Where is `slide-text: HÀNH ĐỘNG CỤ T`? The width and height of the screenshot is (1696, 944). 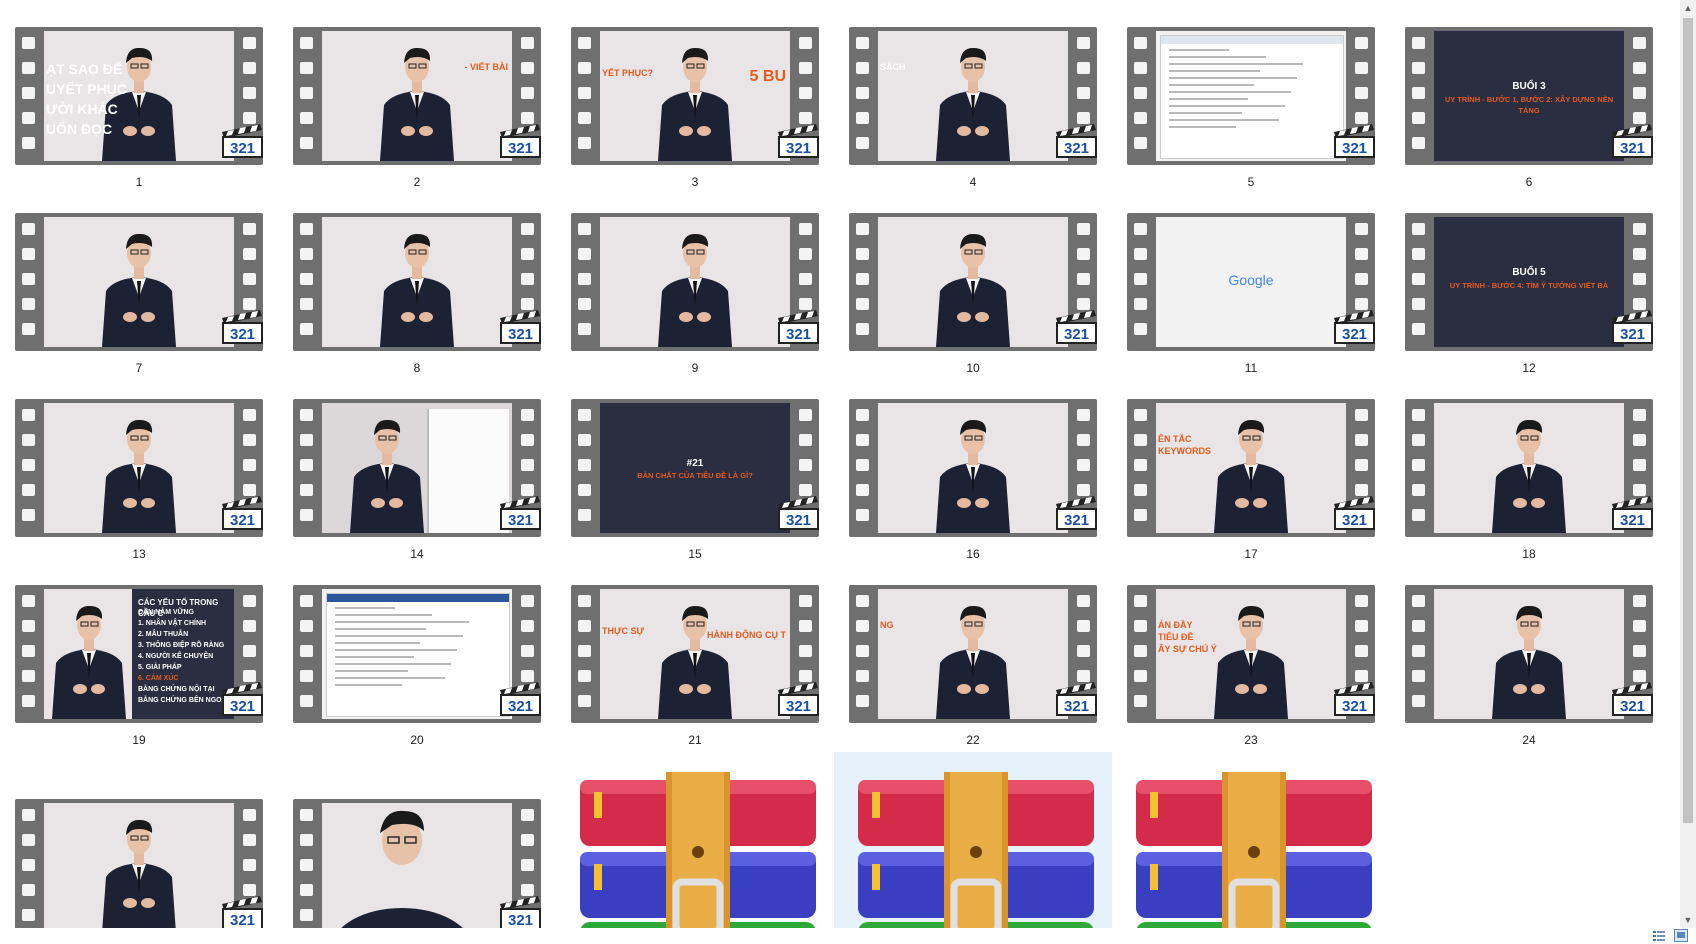 slide-text: HÀNH ĐỘNG CỤ T is located at coordinates (746, 635).